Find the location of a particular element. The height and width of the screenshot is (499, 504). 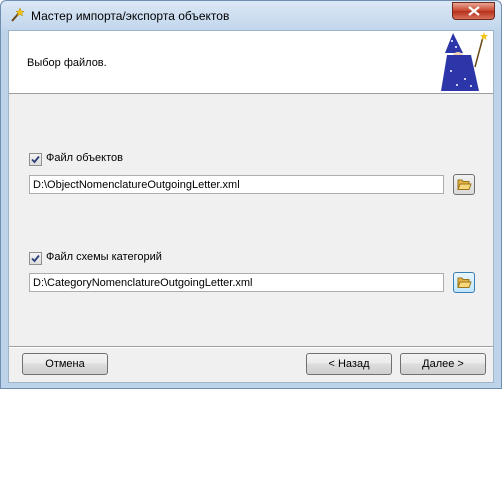

objects-file-path-input: D:\ObjectNomenclatureOutgoingLetter.xml is located at coordinates (236, 184).